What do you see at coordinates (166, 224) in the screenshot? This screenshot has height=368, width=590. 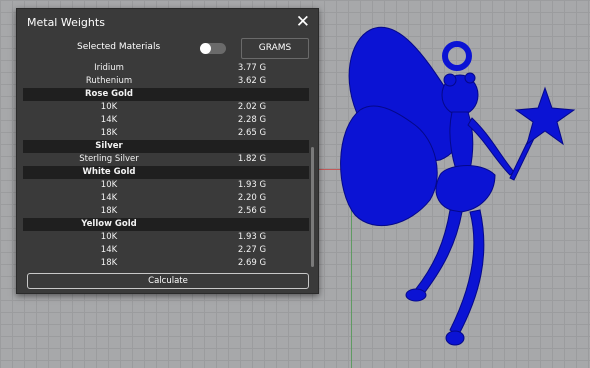 I see `table-group-header: Yellow Gold` at bounding box center [166, 224].